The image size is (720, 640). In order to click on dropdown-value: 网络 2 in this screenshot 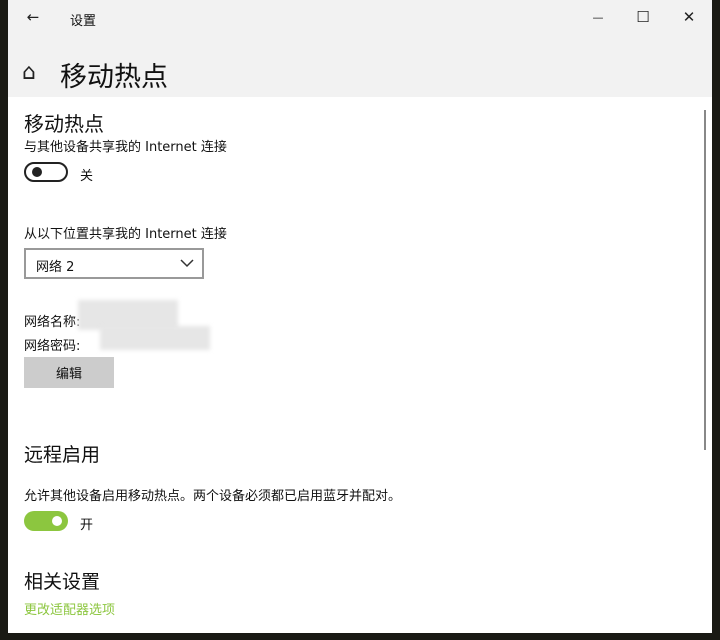, I will do `click(55, 267)`.